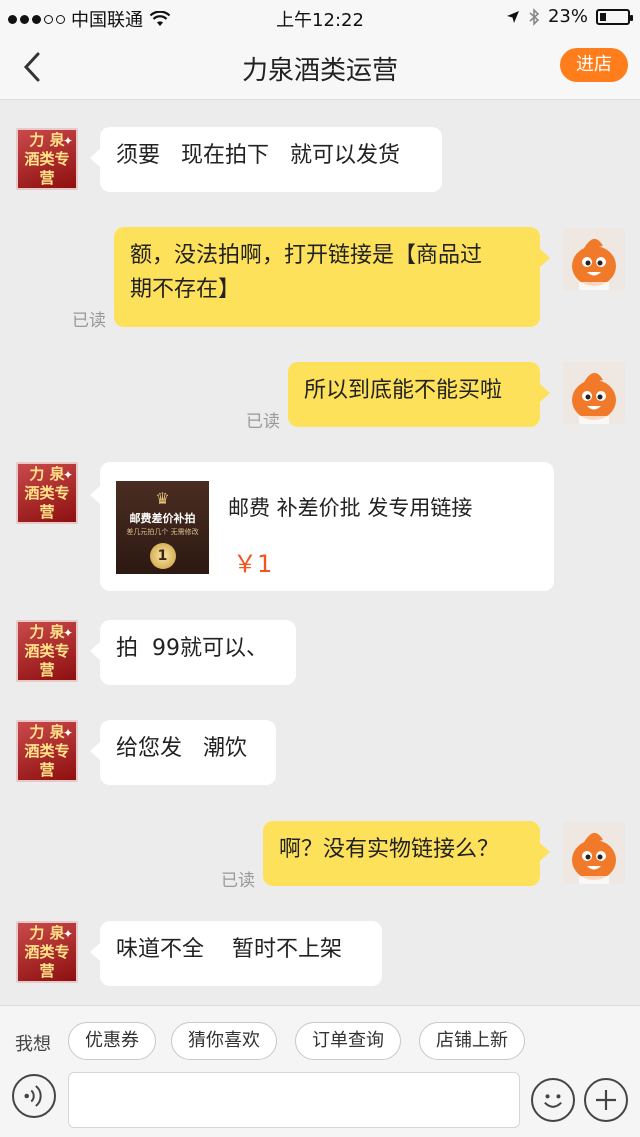 This screenshot has height=1137, width=640. Describe the element at coordinates (112, 1041) in the screenshot. I see `chip-coupon: 优惠券` at that location.